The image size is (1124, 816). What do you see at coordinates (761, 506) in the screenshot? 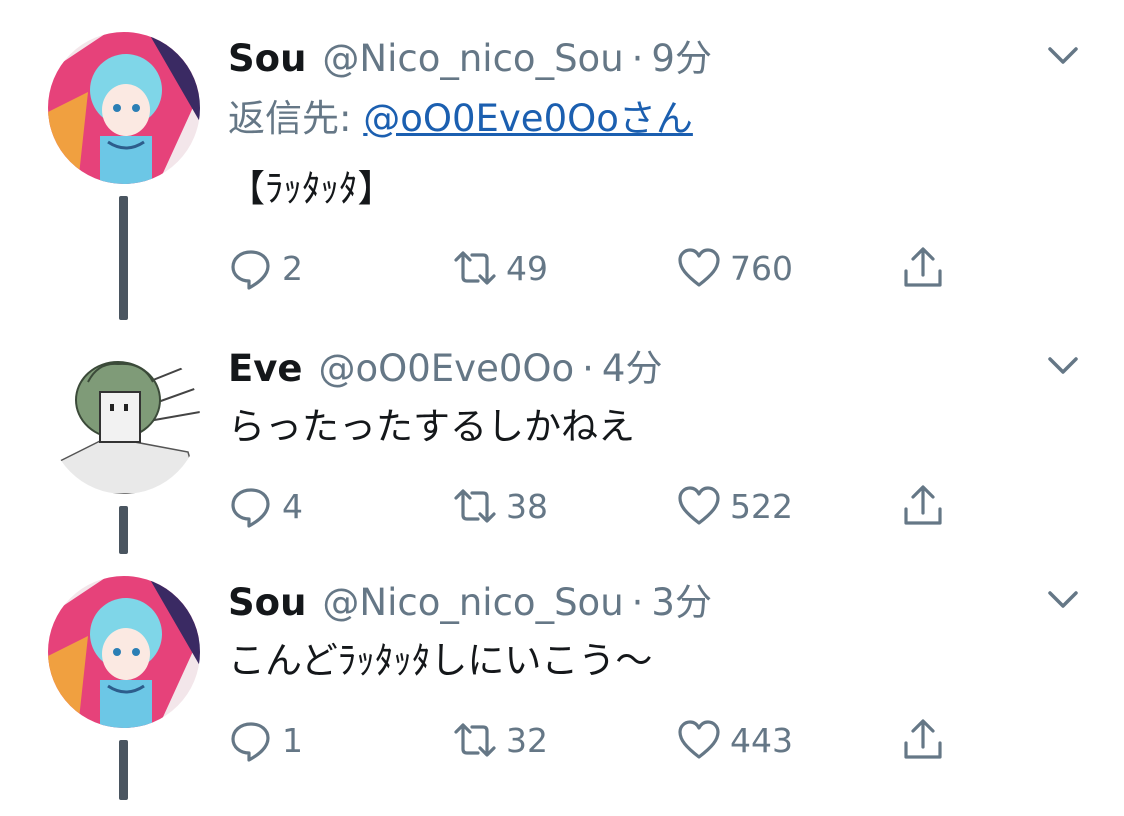
I see `like-count: 522` at bounding box center [761, 506].